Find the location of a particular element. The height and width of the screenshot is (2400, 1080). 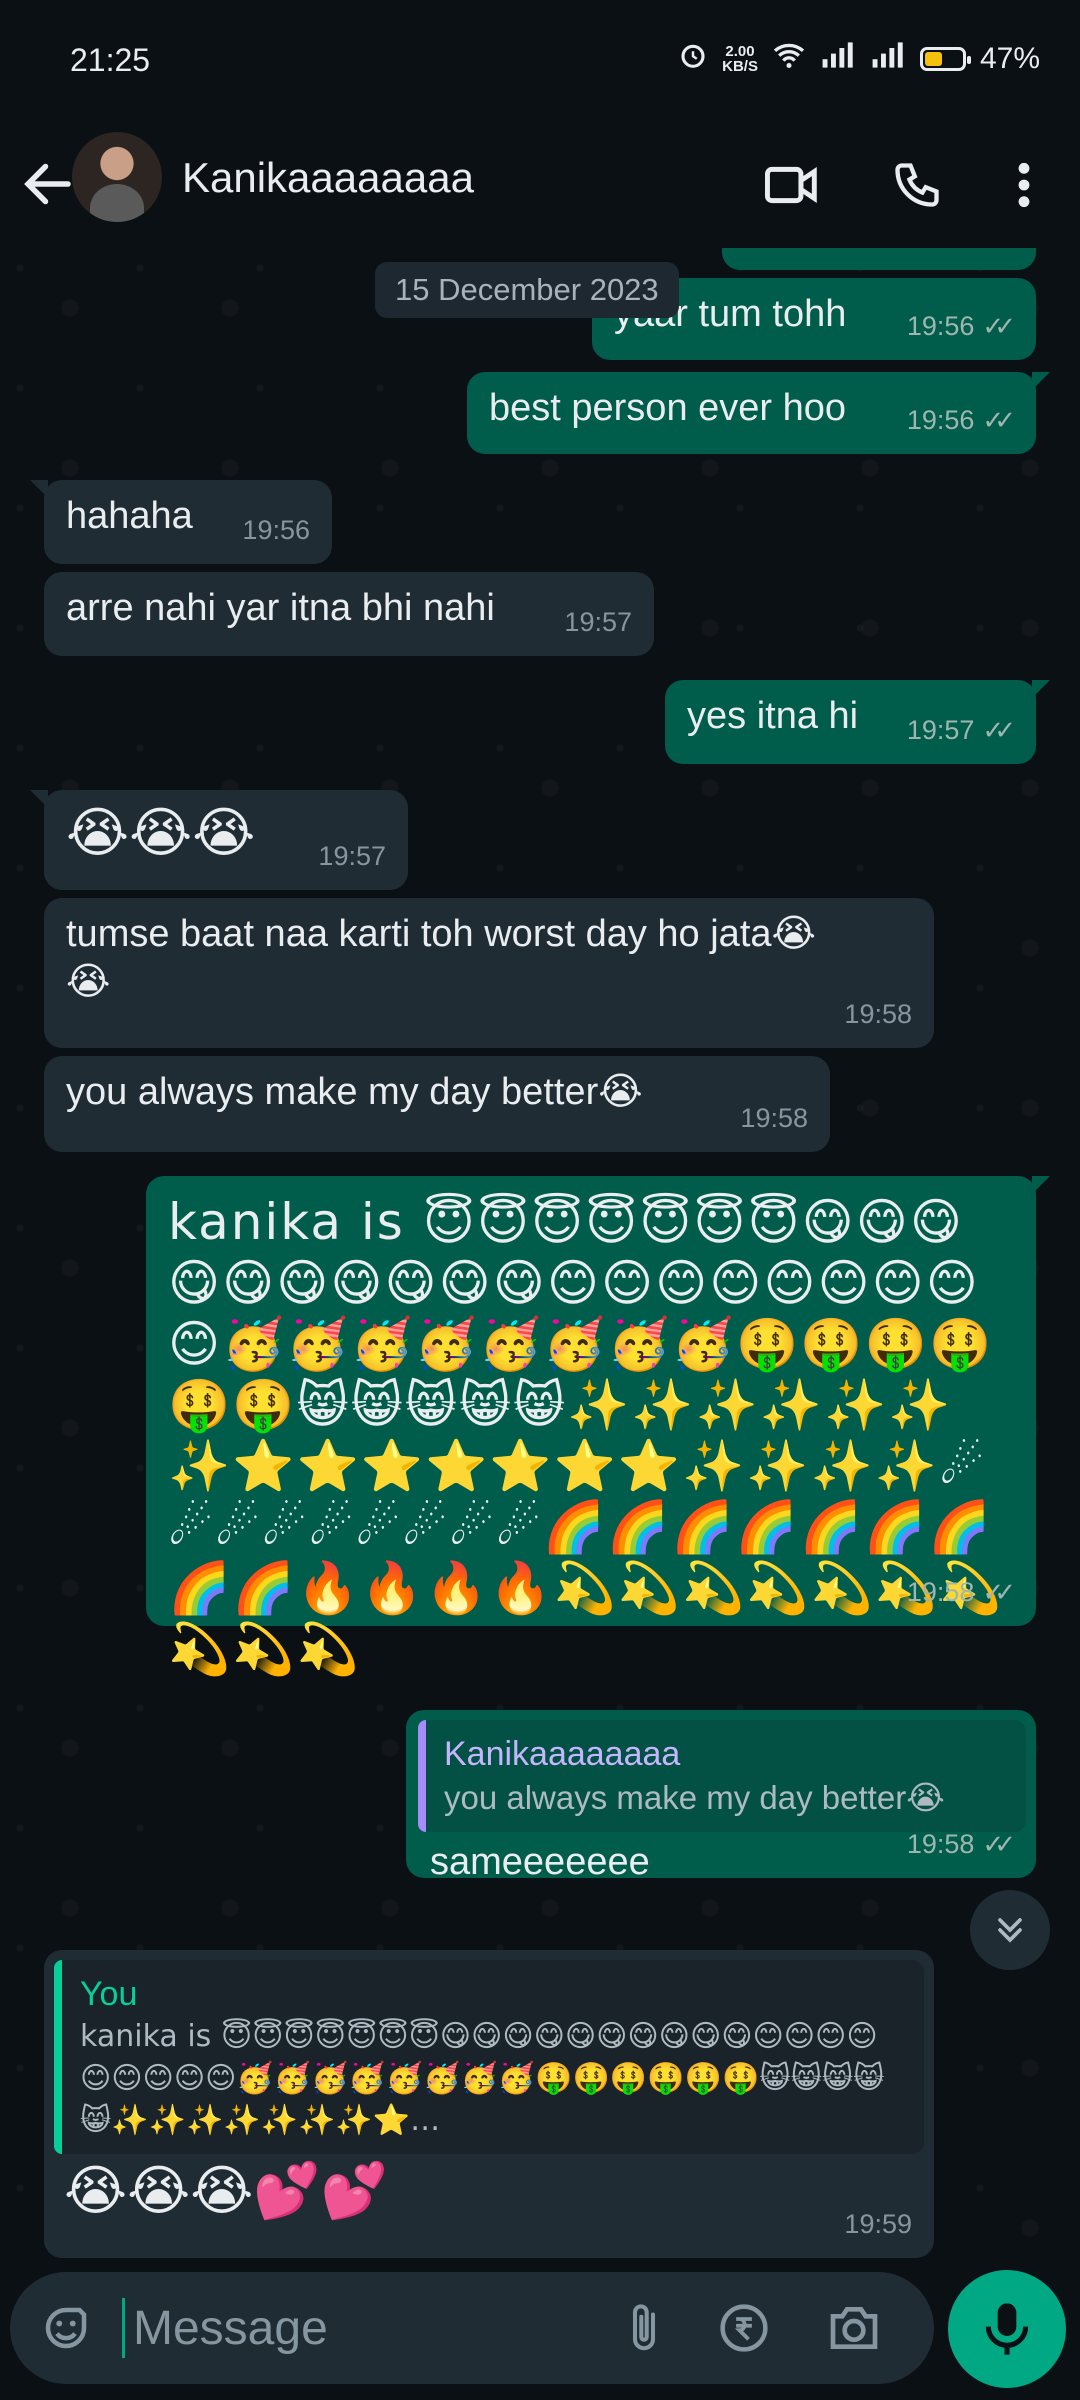

message-time: 19:59 is located at coordinates (878, 2224).